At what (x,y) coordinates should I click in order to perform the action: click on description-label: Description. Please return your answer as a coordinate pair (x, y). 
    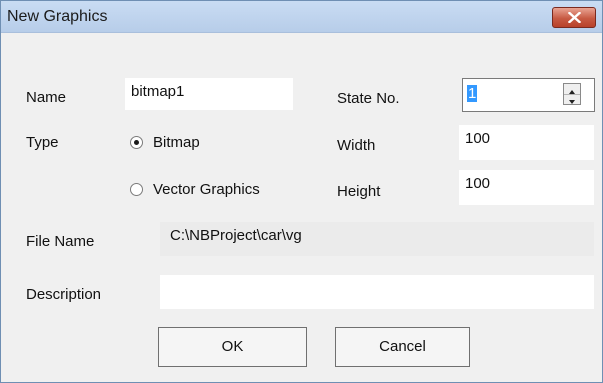
    Looking at the image, I should click on (64, 294).